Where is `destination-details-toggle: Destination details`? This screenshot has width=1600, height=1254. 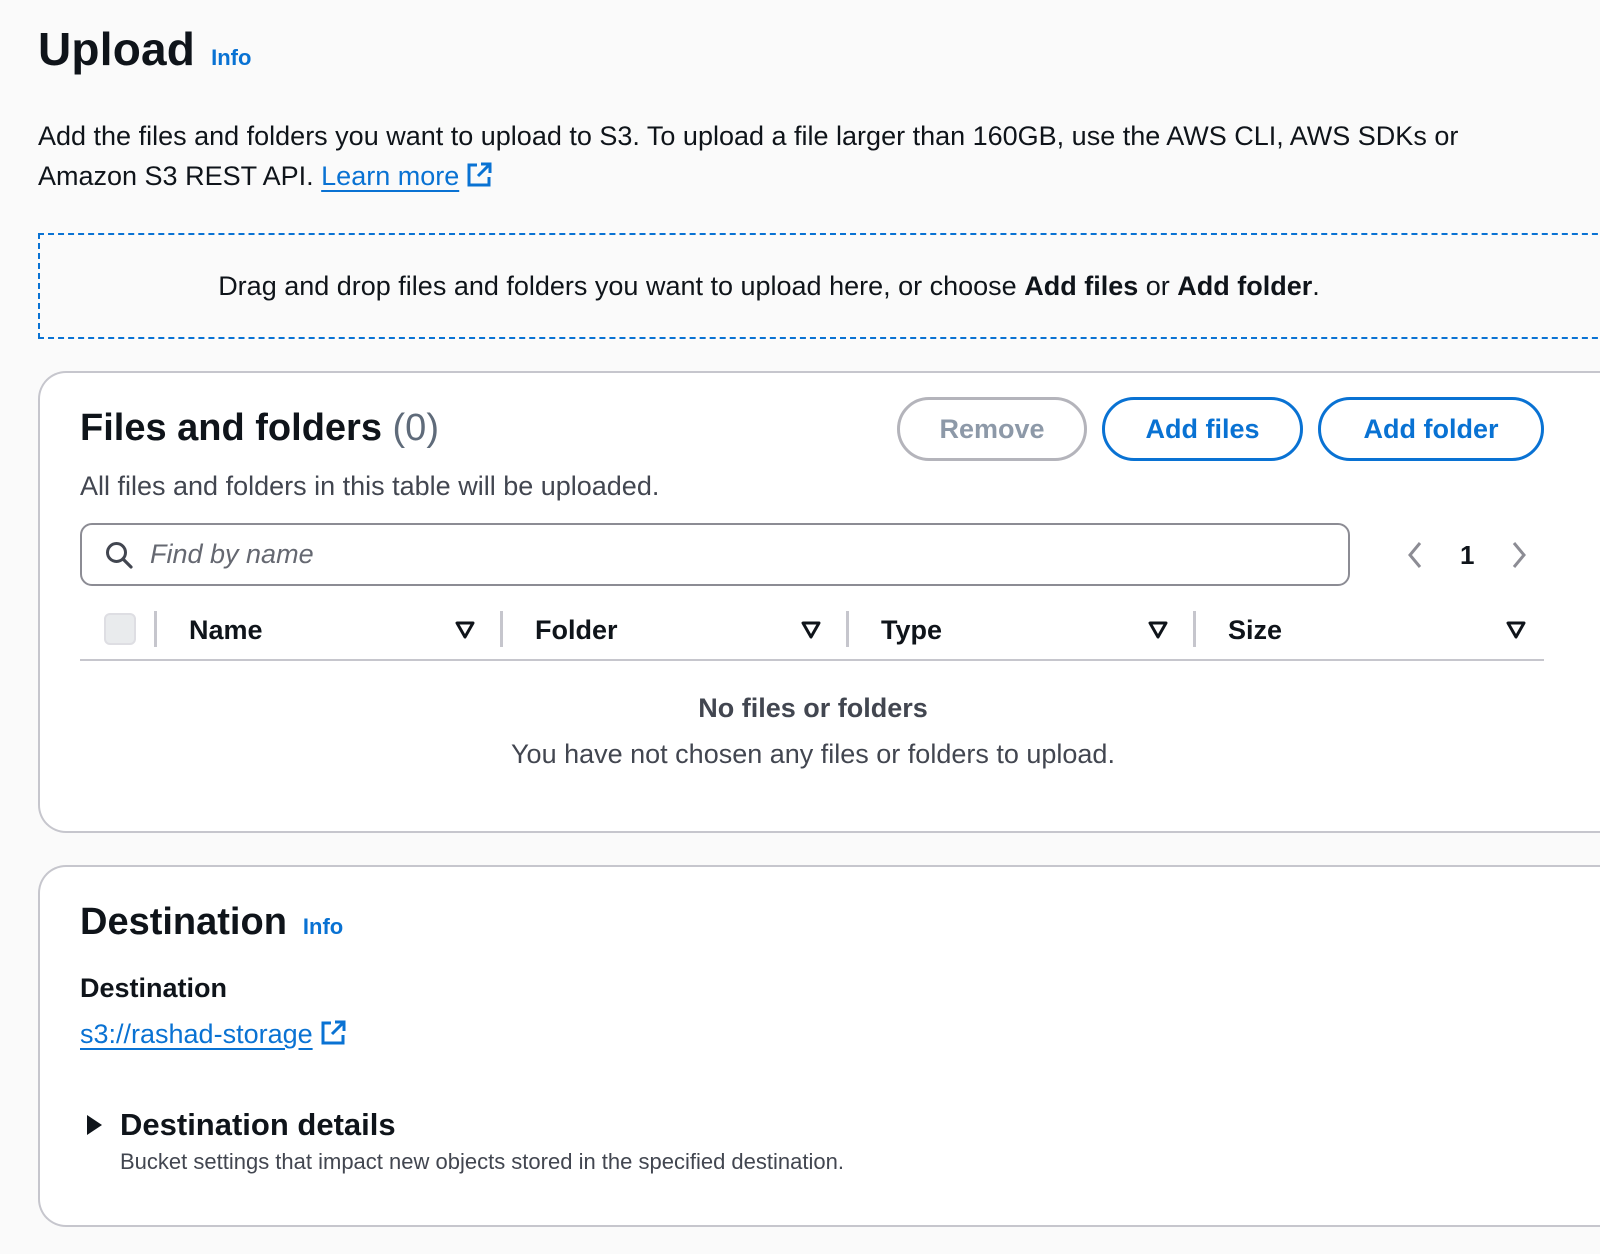
destination-details-toggle: Destination details is located at coordinates (240, 1125).